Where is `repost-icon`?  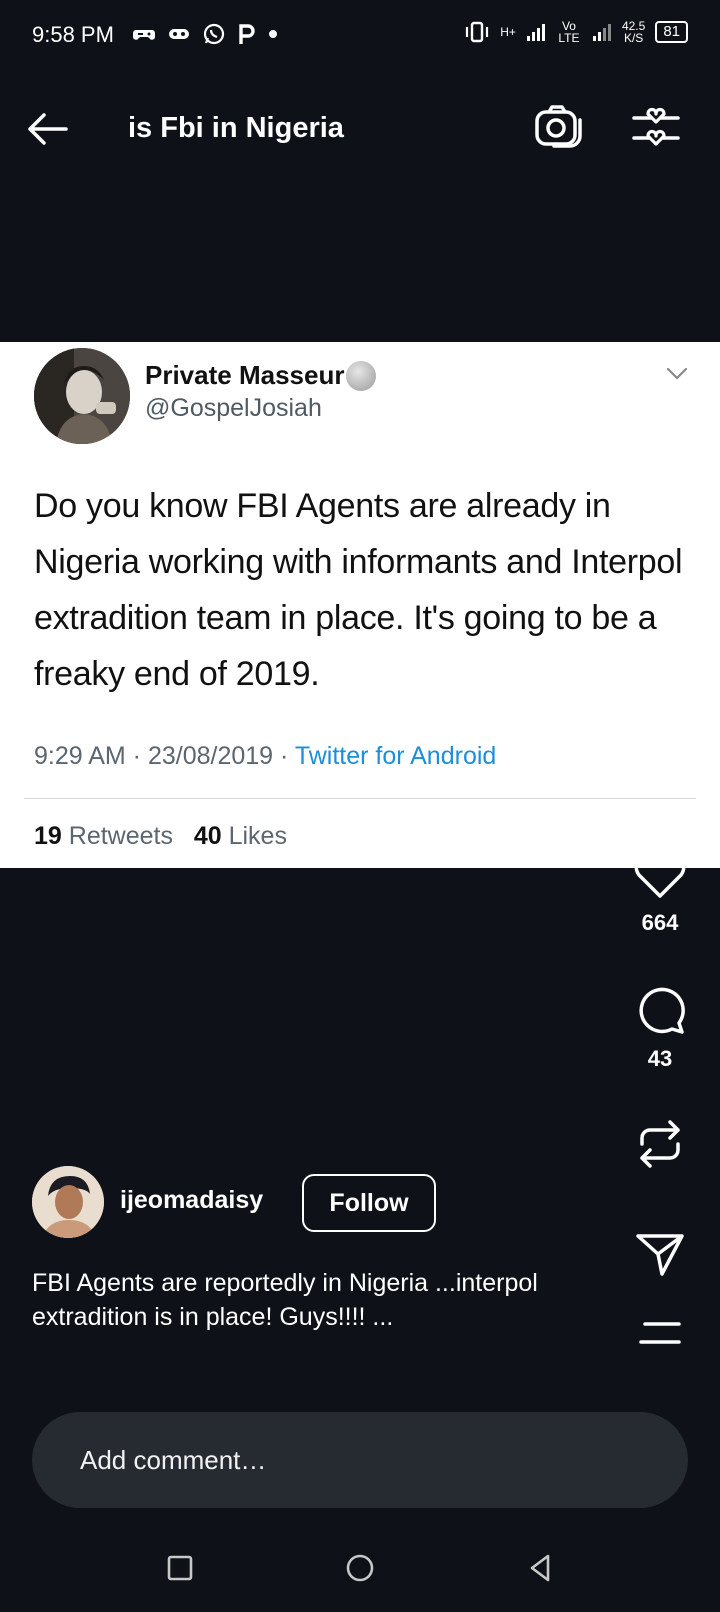
repost-icon is located at coordinates (660, 1144).